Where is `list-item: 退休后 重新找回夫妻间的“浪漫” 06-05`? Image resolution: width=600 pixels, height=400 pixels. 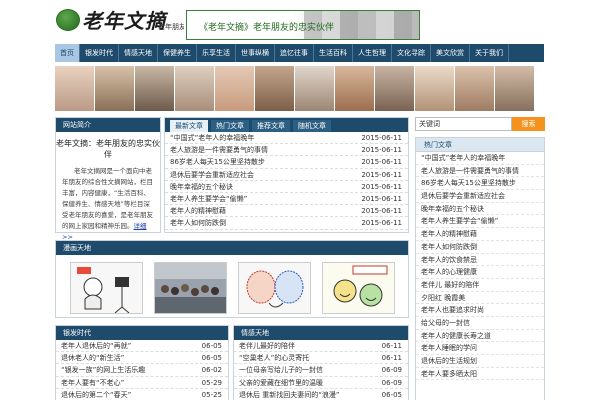 list-item: 退休后 重新找回夫妻间的“浪漫” 06-05 is located at coordinates (321, 394).